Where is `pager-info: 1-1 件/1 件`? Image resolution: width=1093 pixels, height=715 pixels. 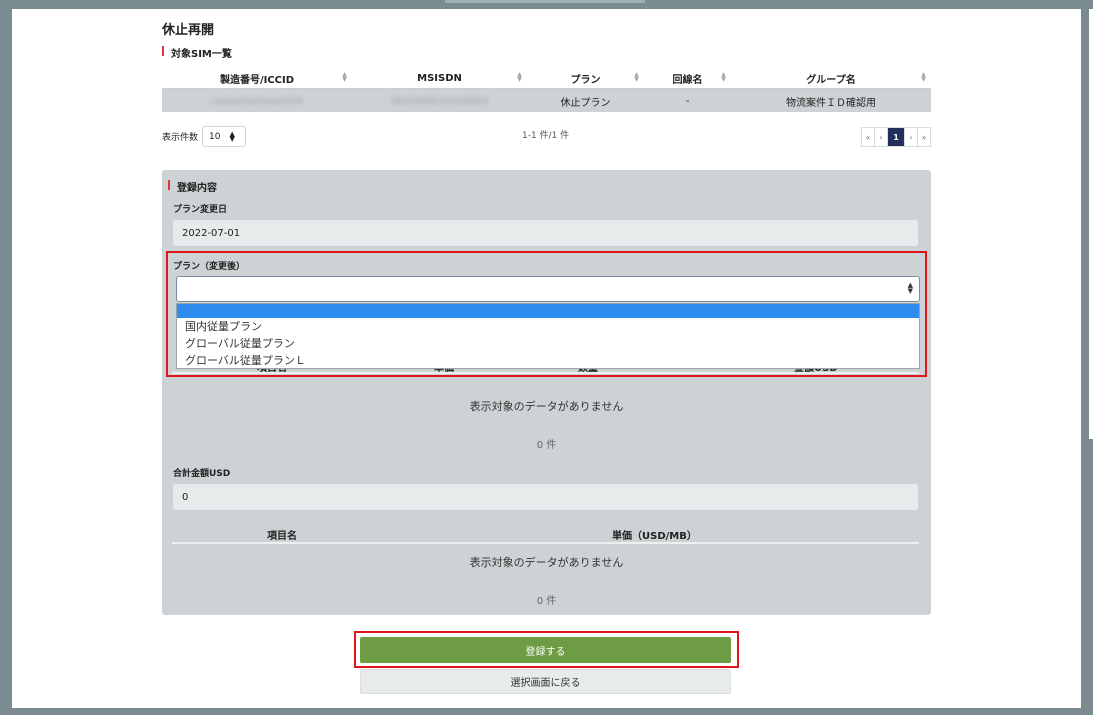
pager-info: 1-1 件/1 件 is located at coordinates (546, 136).